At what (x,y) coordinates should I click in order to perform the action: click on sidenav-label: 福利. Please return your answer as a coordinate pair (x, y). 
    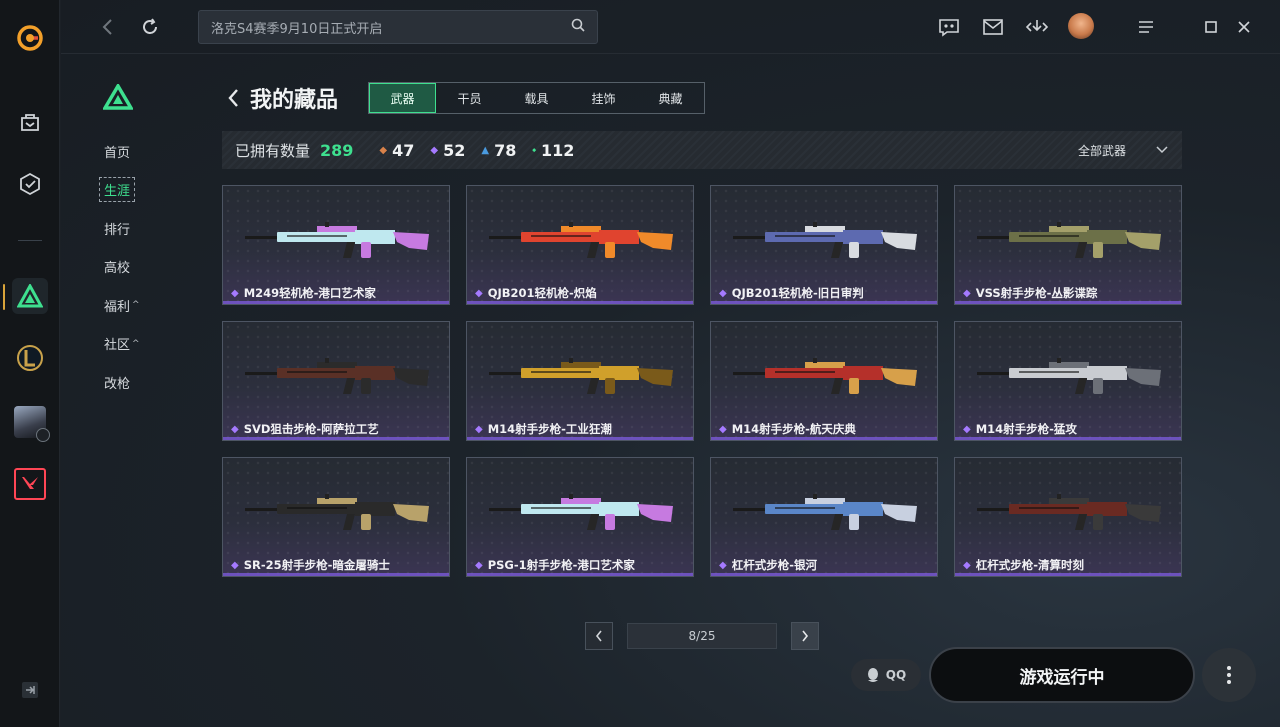
    Looking at the image, I should click on (117, 307).